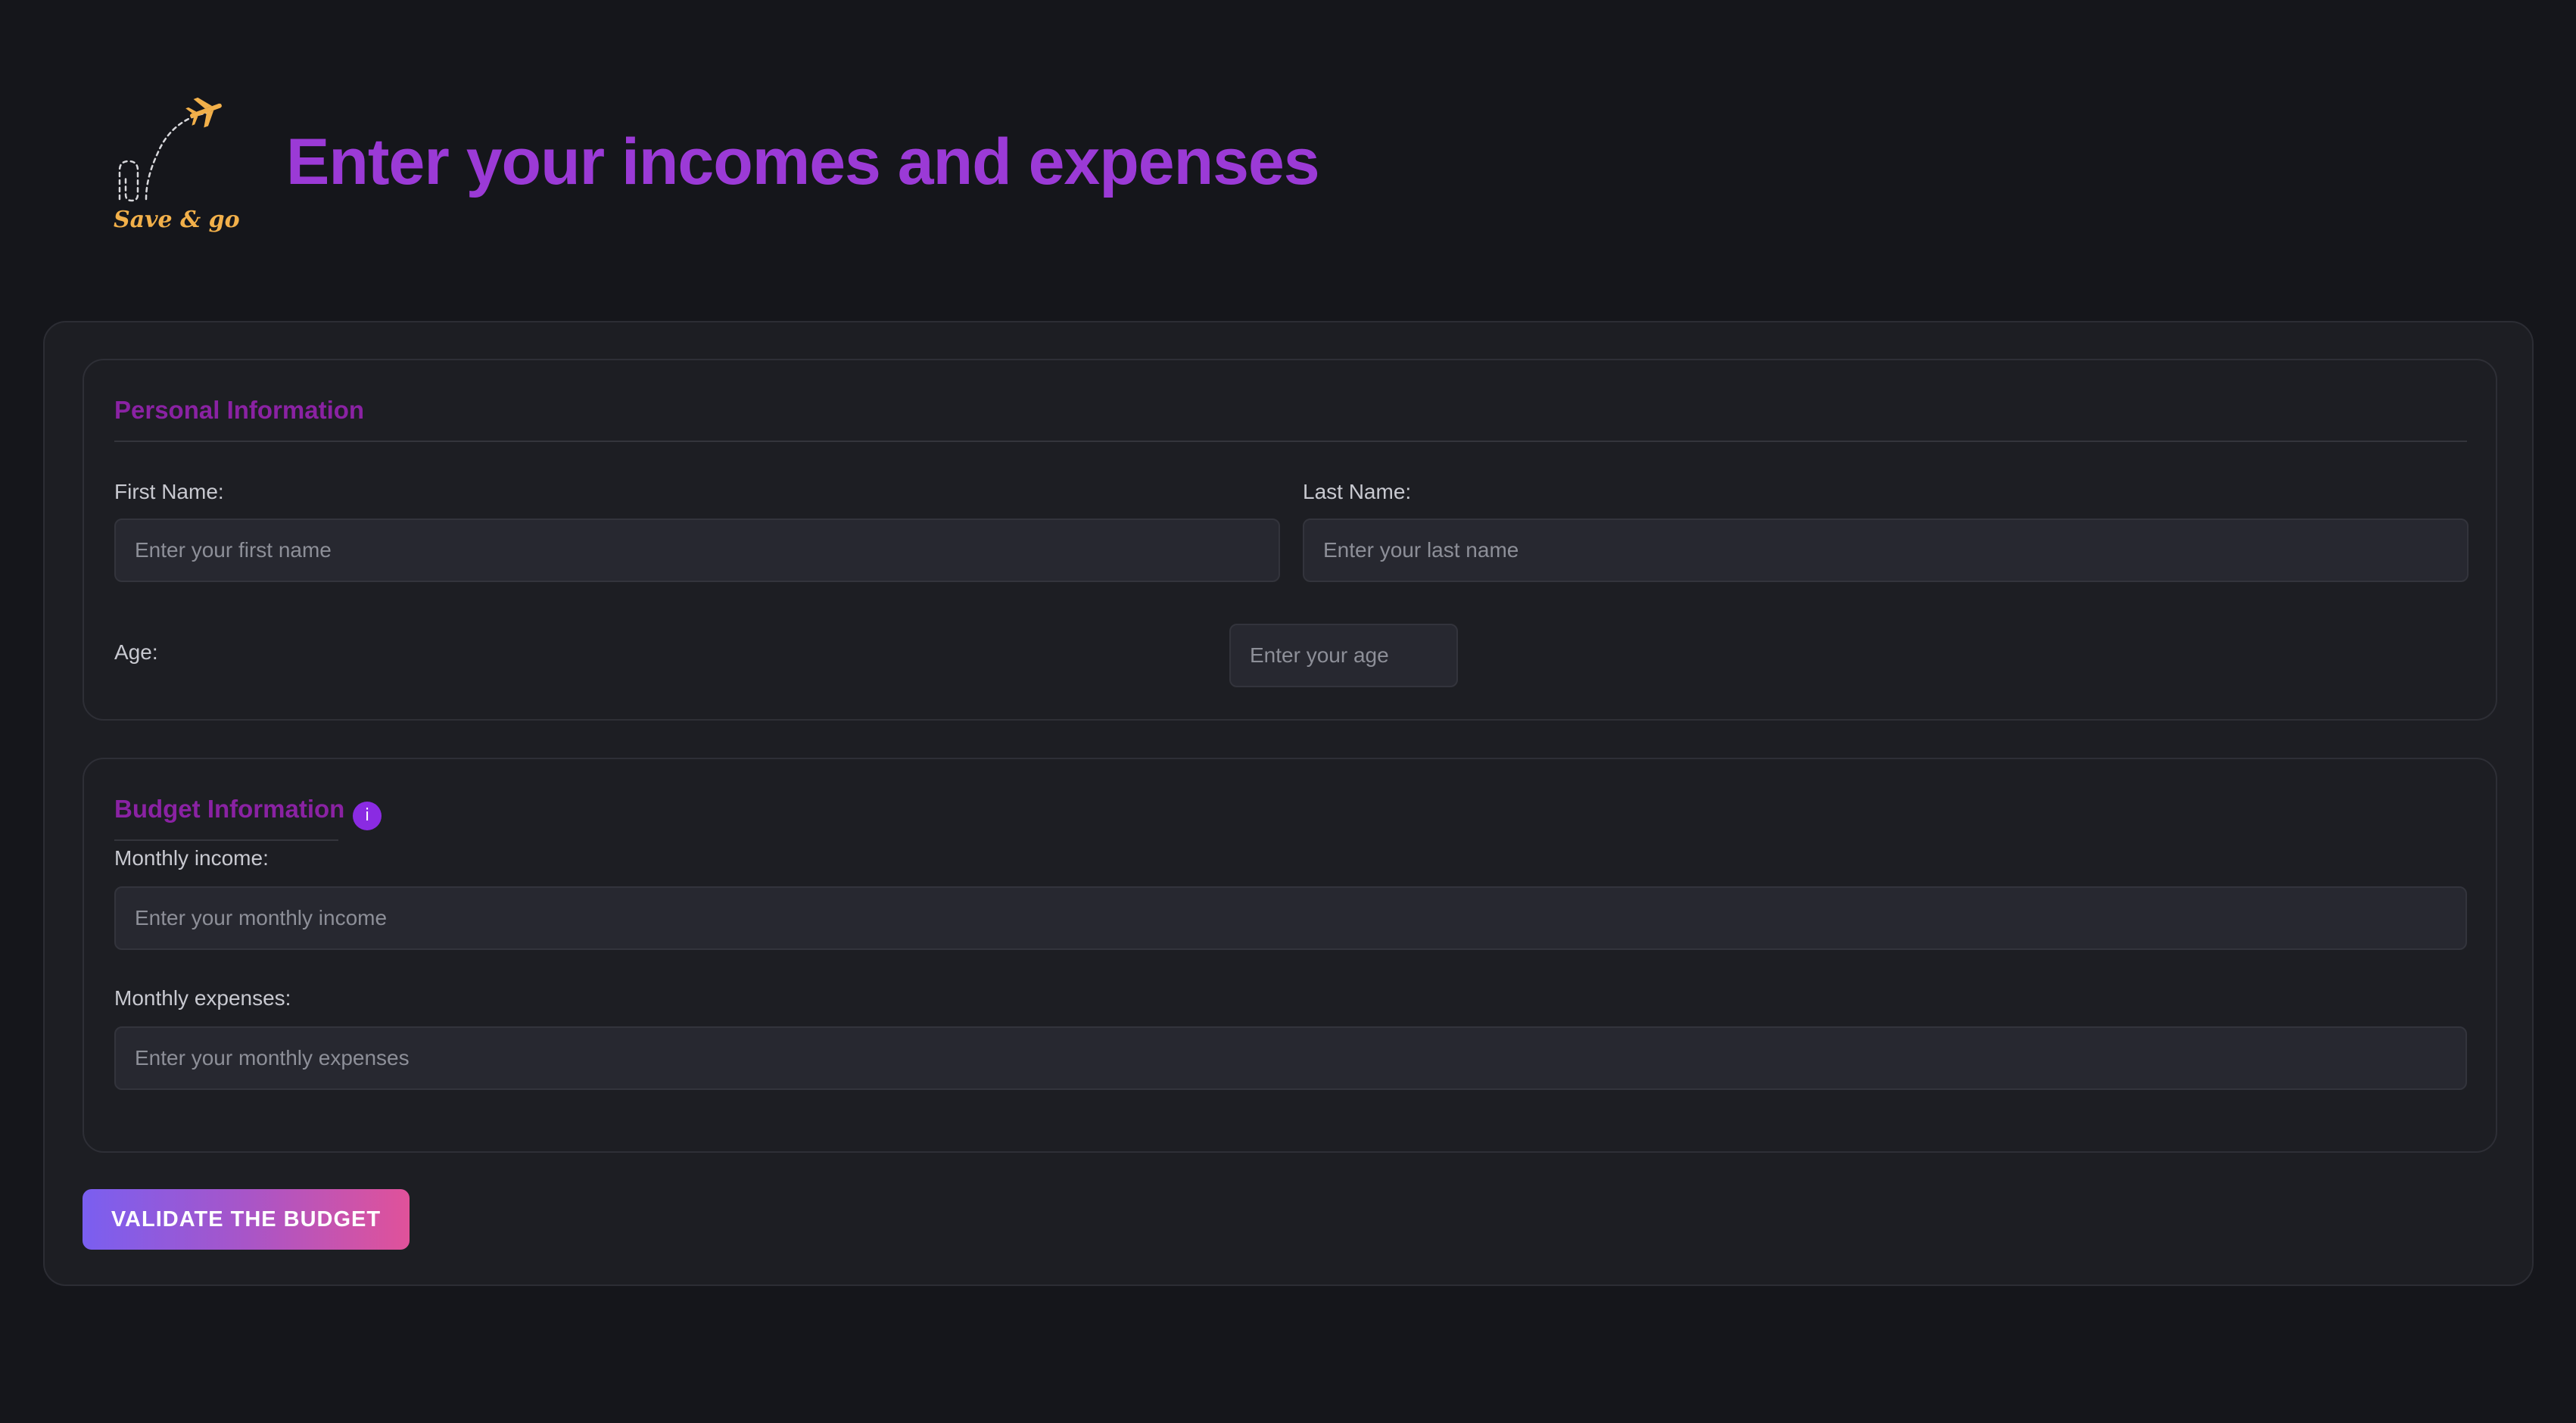 This screenshot has width=2576, height=1423. Describe the element at coordinates (170, 149) in the screenshot. I see `airplane-icon` at that location.